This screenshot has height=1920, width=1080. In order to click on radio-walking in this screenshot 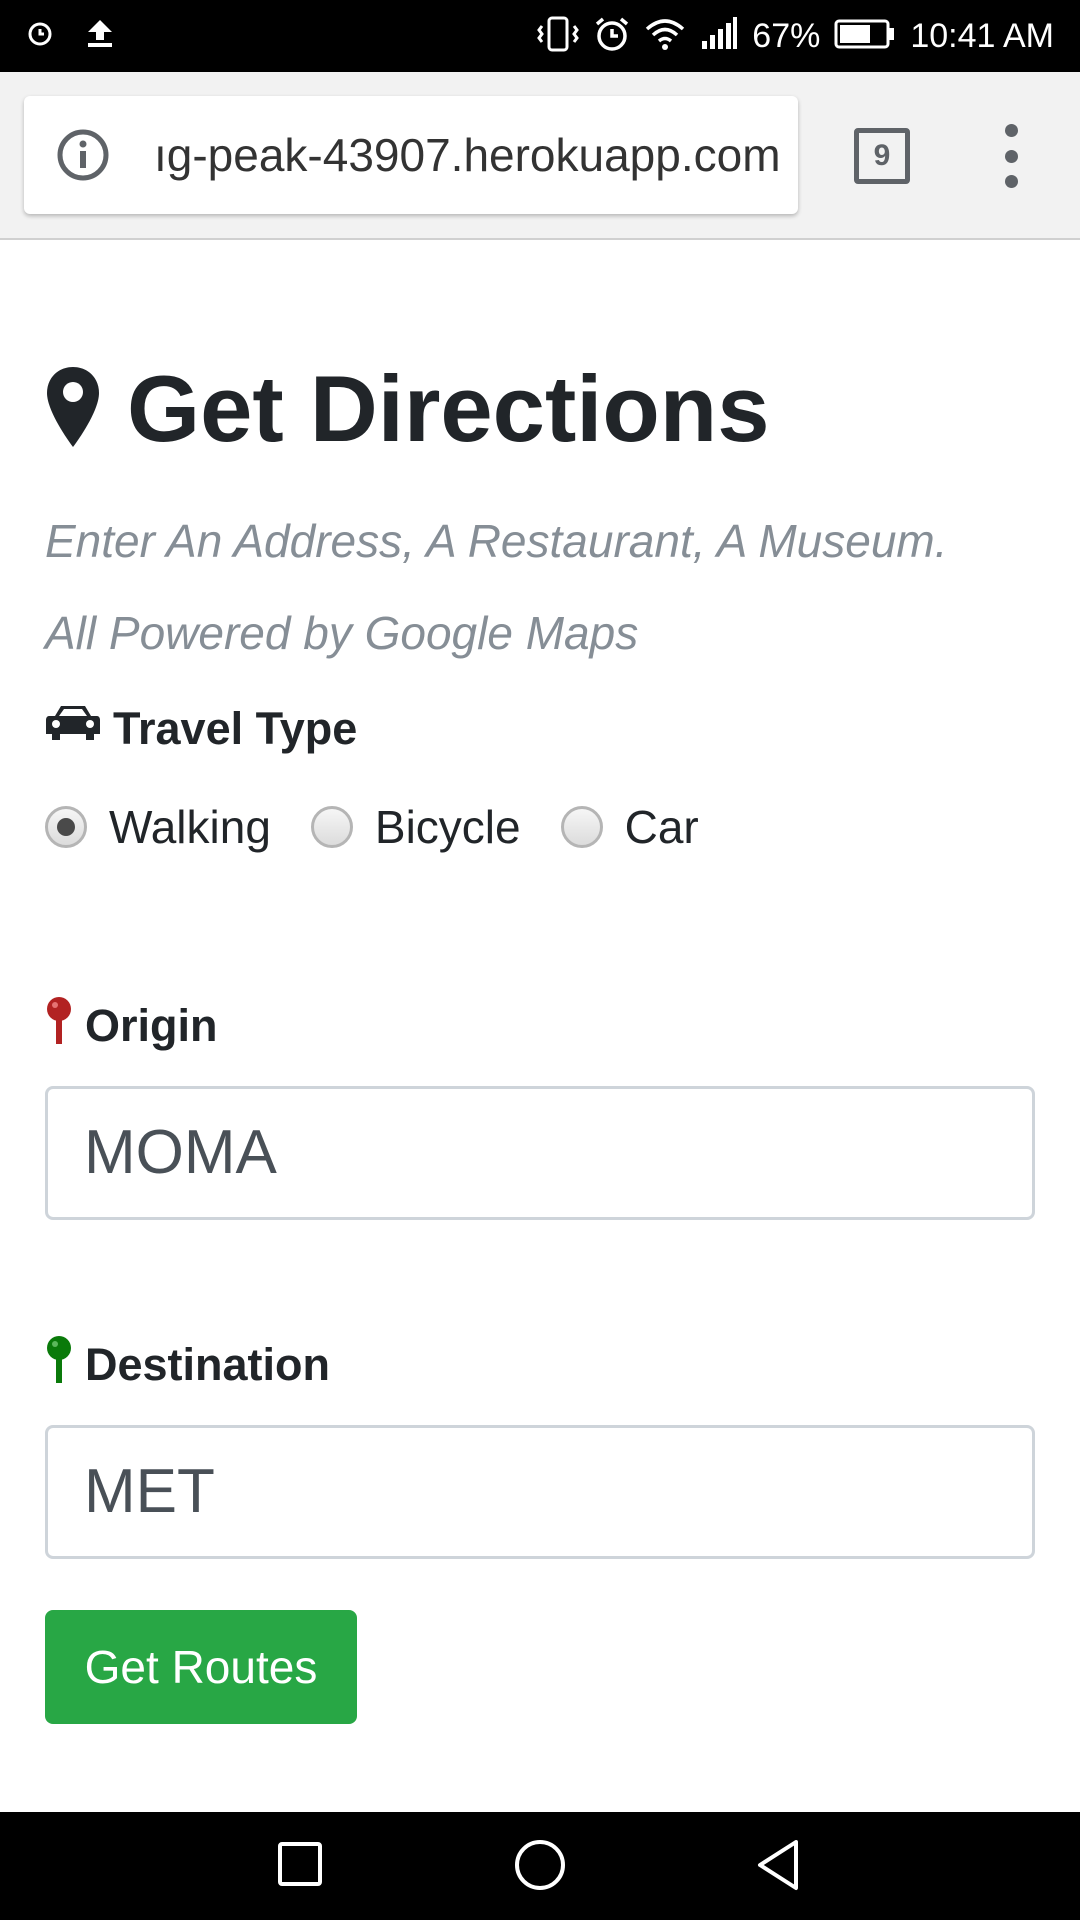, I will do `click(66, 827)`.